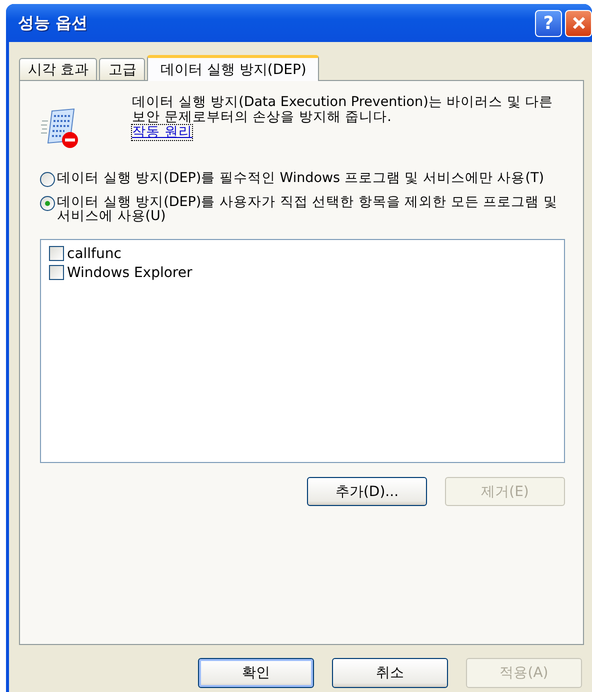 This screenshot has height=692, width=592. What do you see at coordinates (129, 272) in the screenshot?
I see `list-item: Windows Explorer` at bounding box center [129, 272].